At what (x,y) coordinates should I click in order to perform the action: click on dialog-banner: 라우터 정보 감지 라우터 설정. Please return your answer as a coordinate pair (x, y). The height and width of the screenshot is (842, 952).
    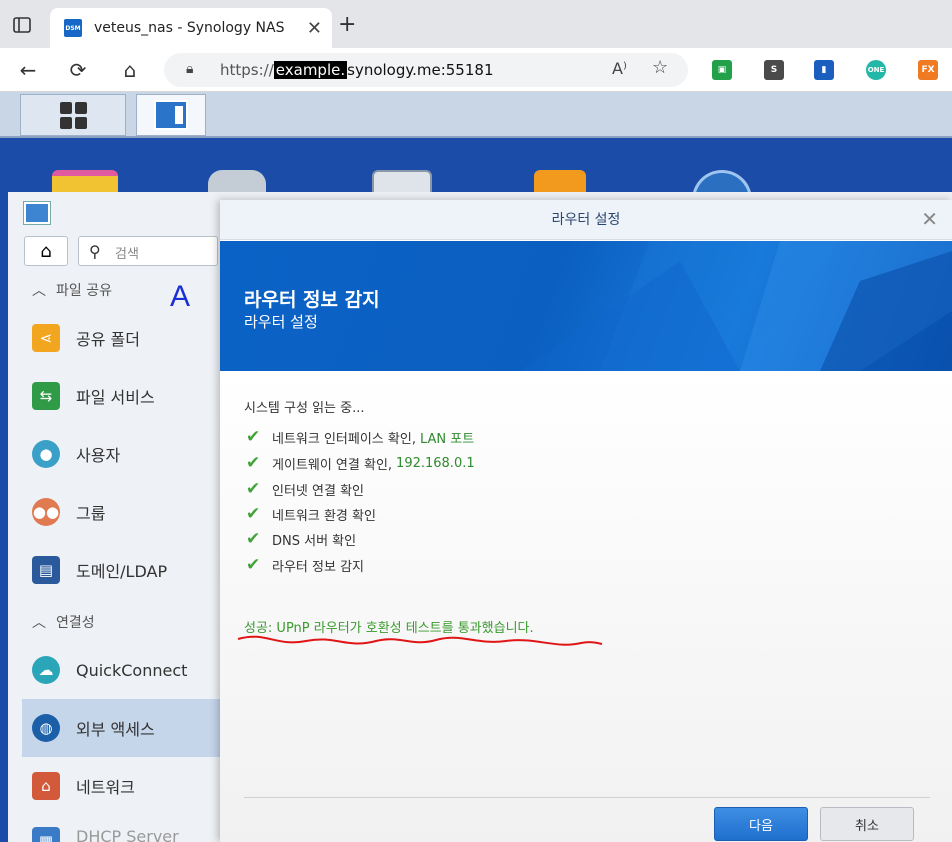
    Looking at the image, I should click on (586, 306).